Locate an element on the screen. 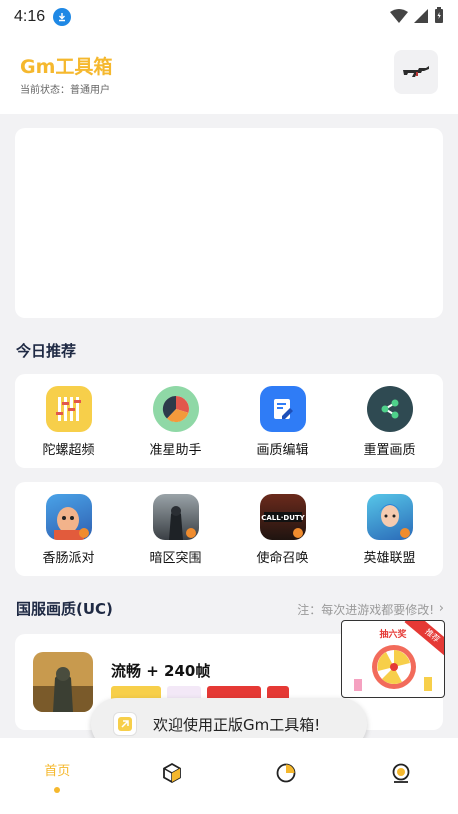 This screenshot has height=814, width=458. user-status: 当前状态：普通用户 is located at coordinates (65, 90).